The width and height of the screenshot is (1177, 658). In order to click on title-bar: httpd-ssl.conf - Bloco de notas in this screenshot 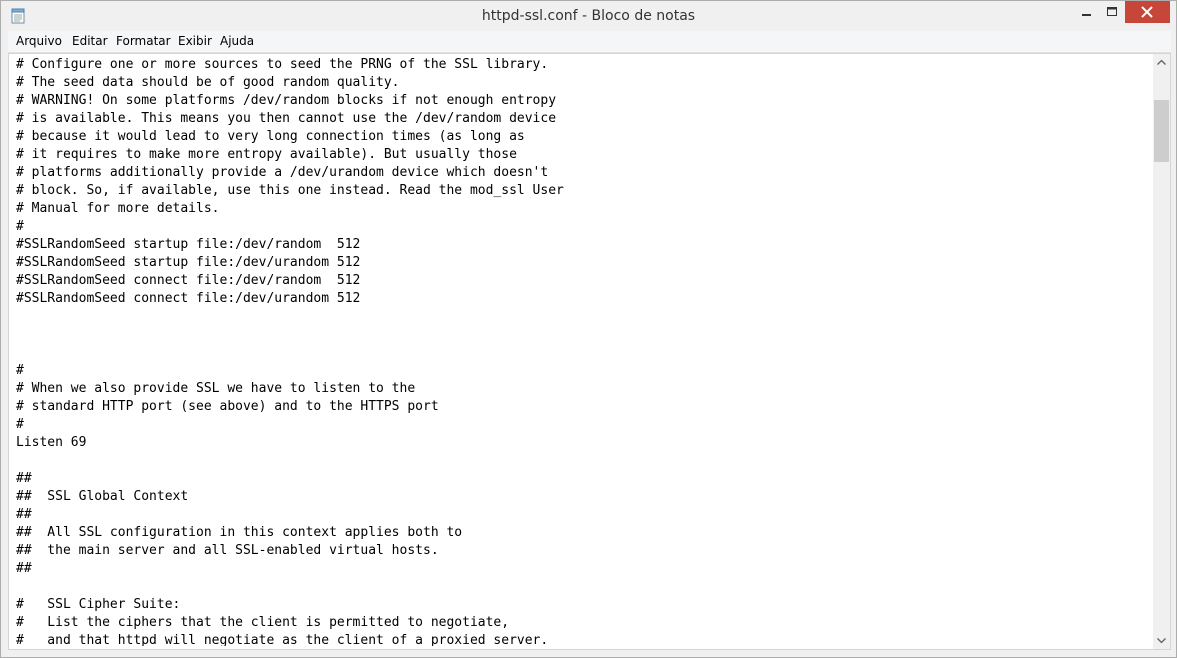, I will do `click(588, 16)`.